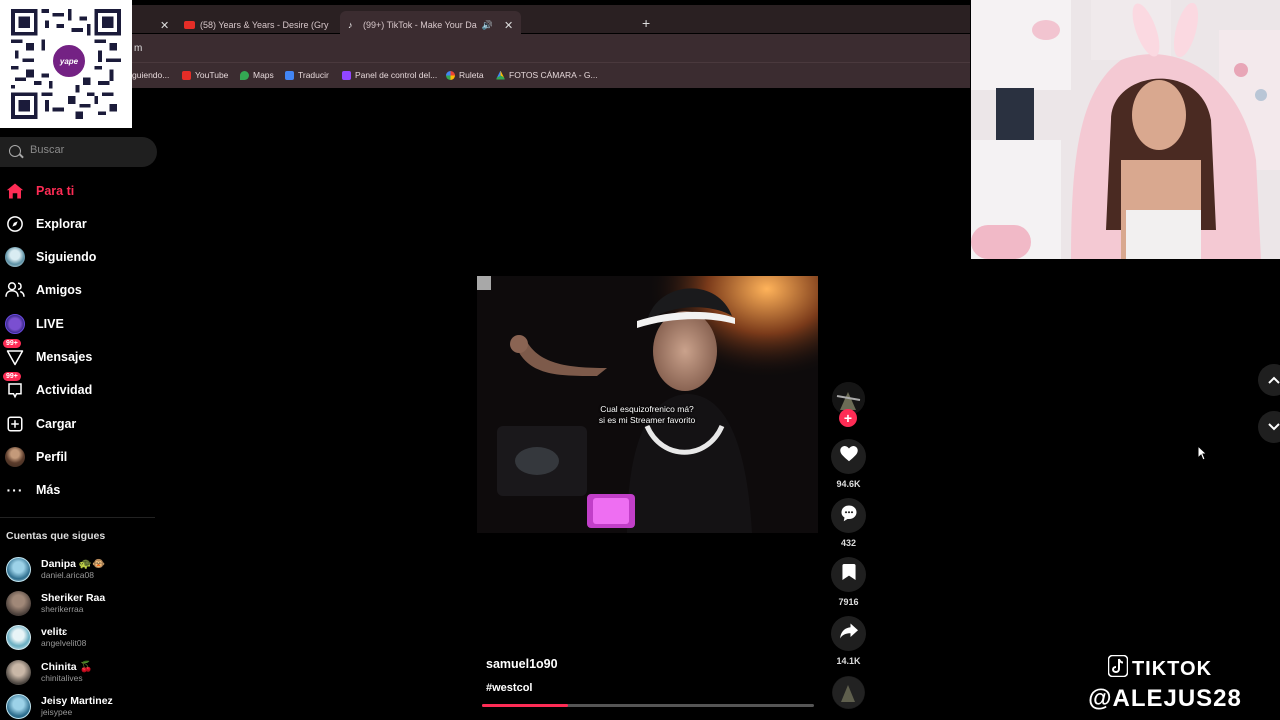 The width and height of the screenshot is (1280, 720). Describe the element at coordinates (257, 75) in the screenshot. I see `bookmark-maps: Maps` at that location.